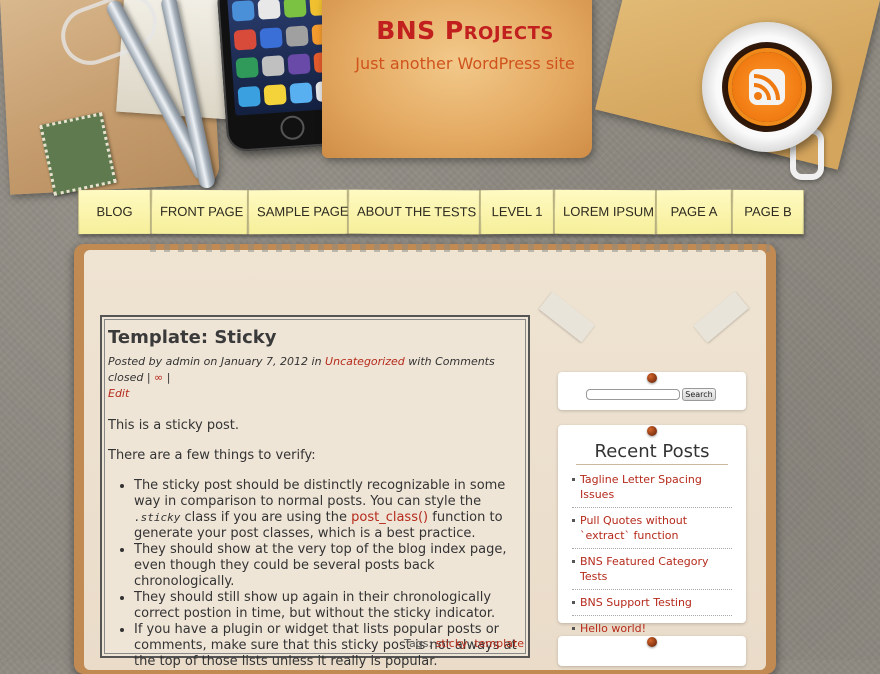 The image size is (880, 674). What do you see at coordinates (460, 245) in the screenshot?
I see `torn-edge-decoration` at bounding box center [460, 245].